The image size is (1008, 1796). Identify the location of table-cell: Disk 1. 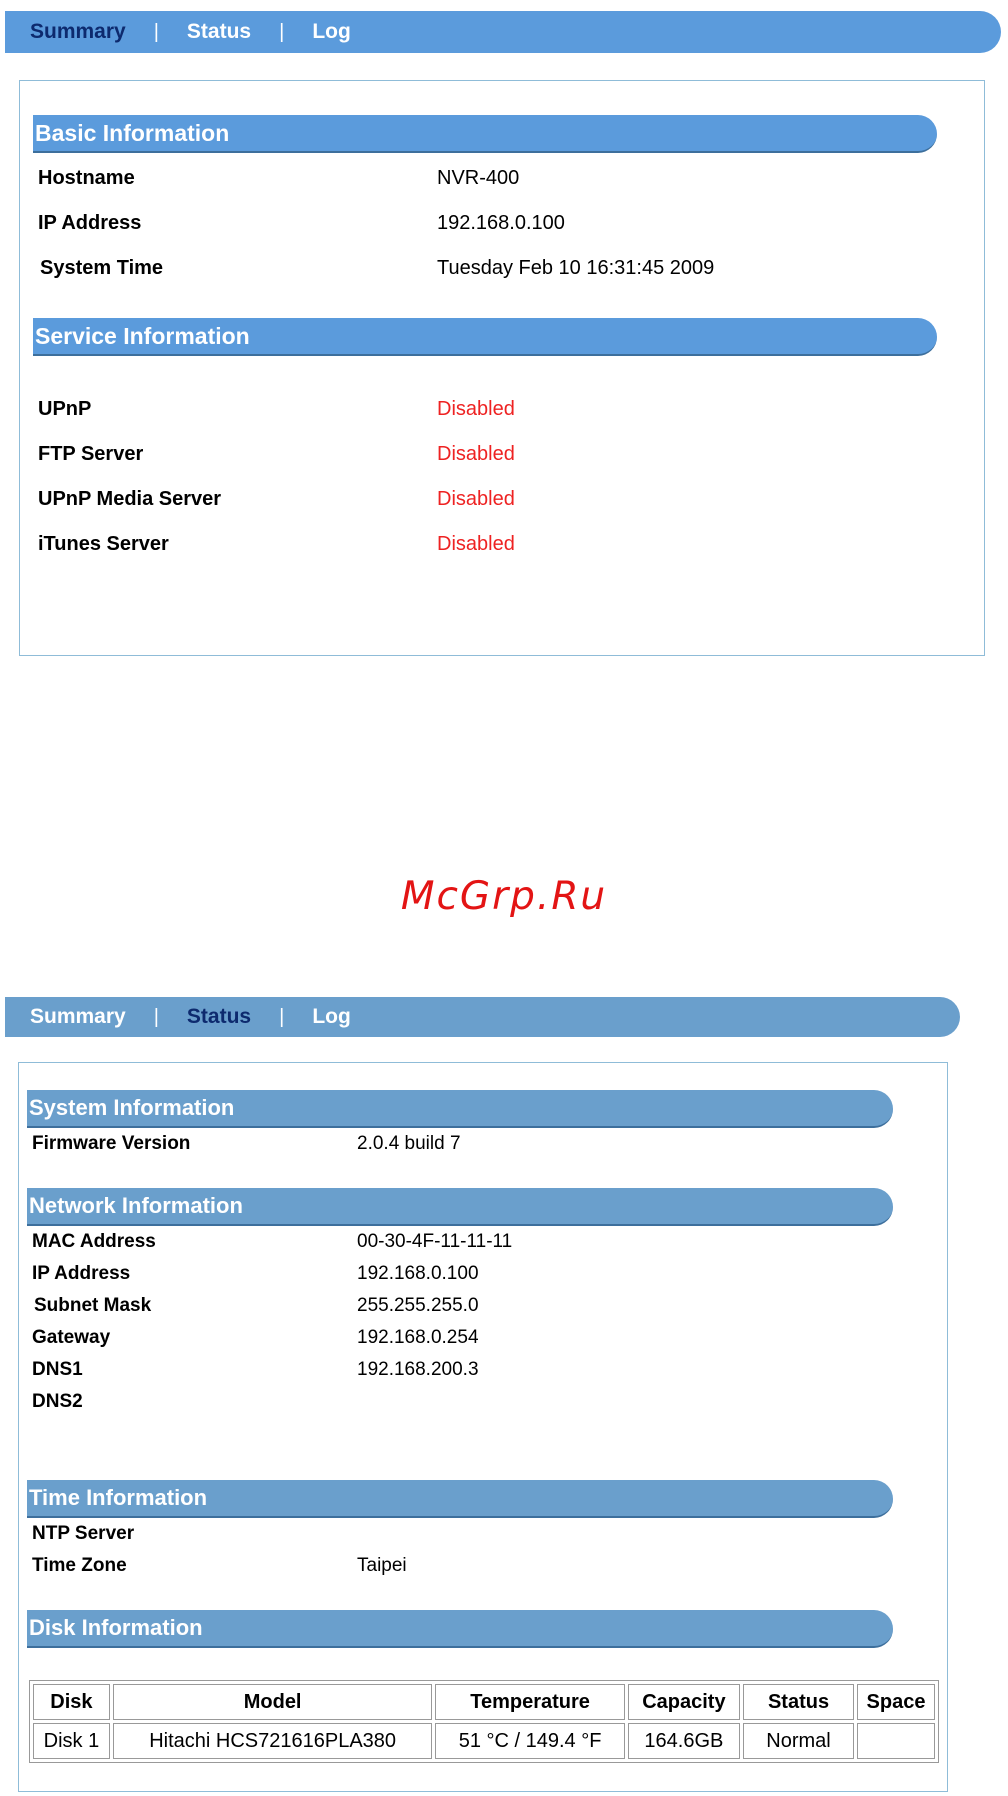
(71, 1741).